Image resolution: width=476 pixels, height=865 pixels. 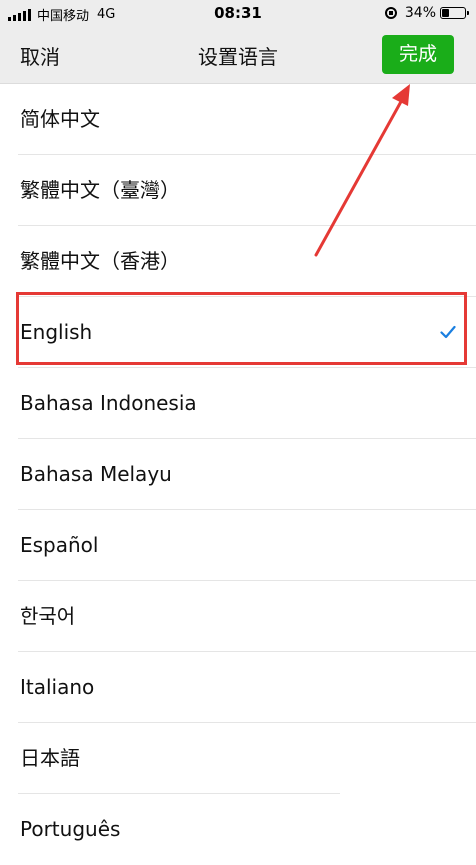 What do you see at coordinates (420, 13) in the screenshot?
I see `battery-percent: 34%` at bounding box center [420, 13].